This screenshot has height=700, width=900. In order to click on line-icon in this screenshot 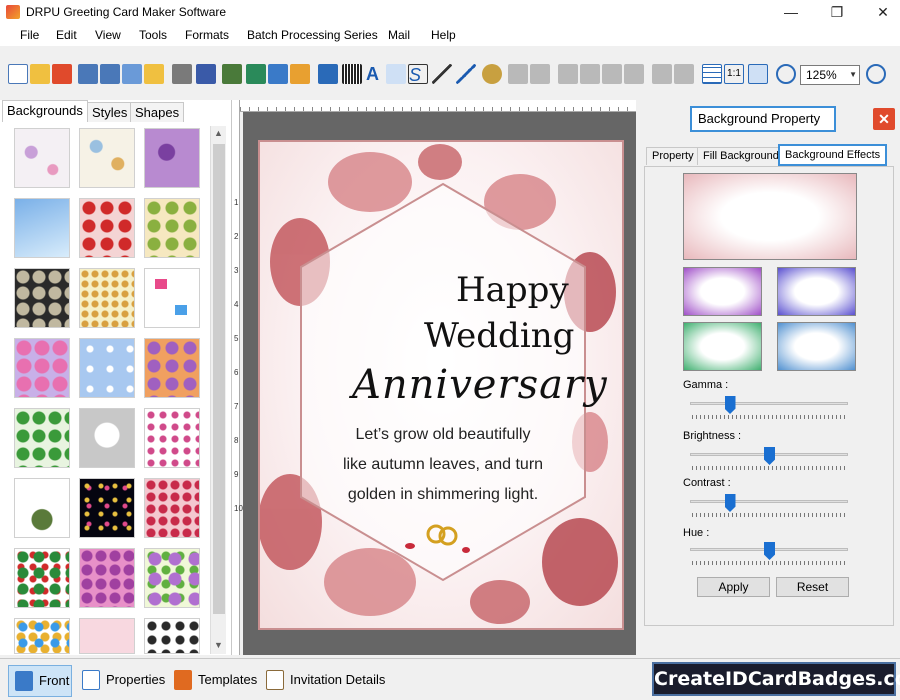, I will do `click(442, 74)`.